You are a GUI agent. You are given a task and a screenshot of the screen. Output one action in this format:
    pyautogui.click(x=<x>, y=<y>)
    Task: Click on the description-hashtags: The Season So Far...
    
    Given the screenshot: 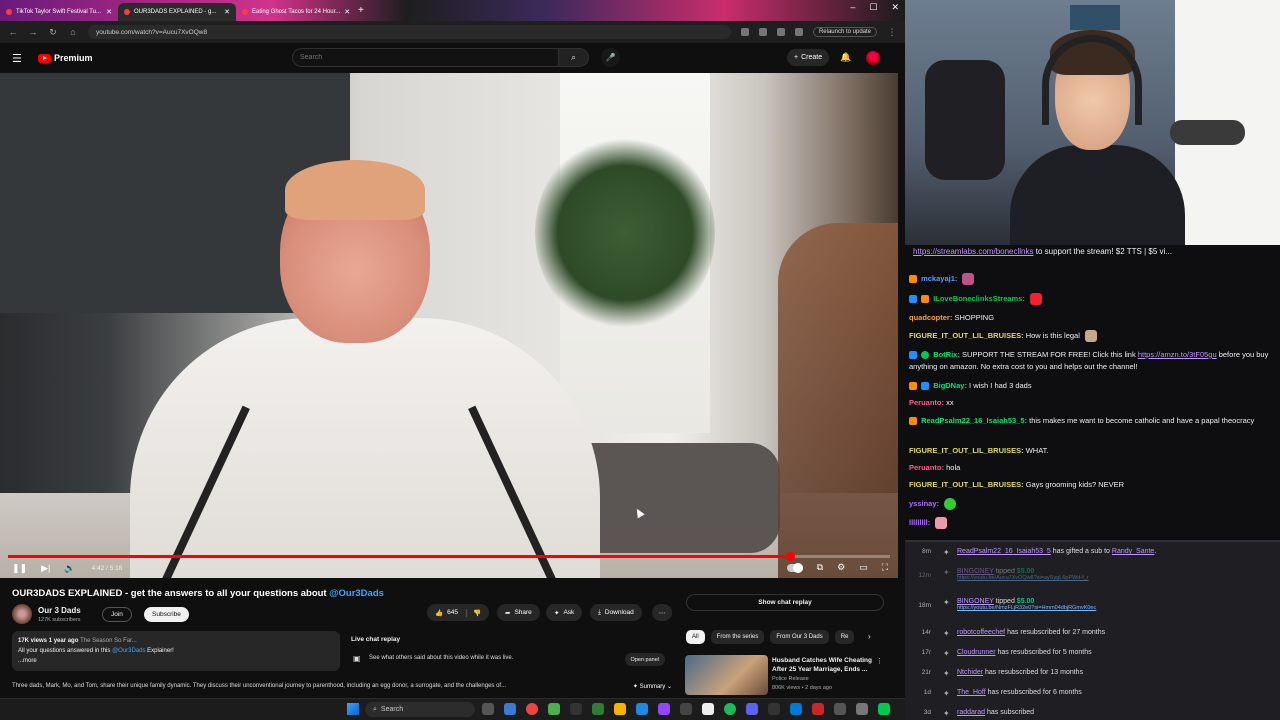 What is the action you would take?
    pyautogui.click(x=108, y=641)
    